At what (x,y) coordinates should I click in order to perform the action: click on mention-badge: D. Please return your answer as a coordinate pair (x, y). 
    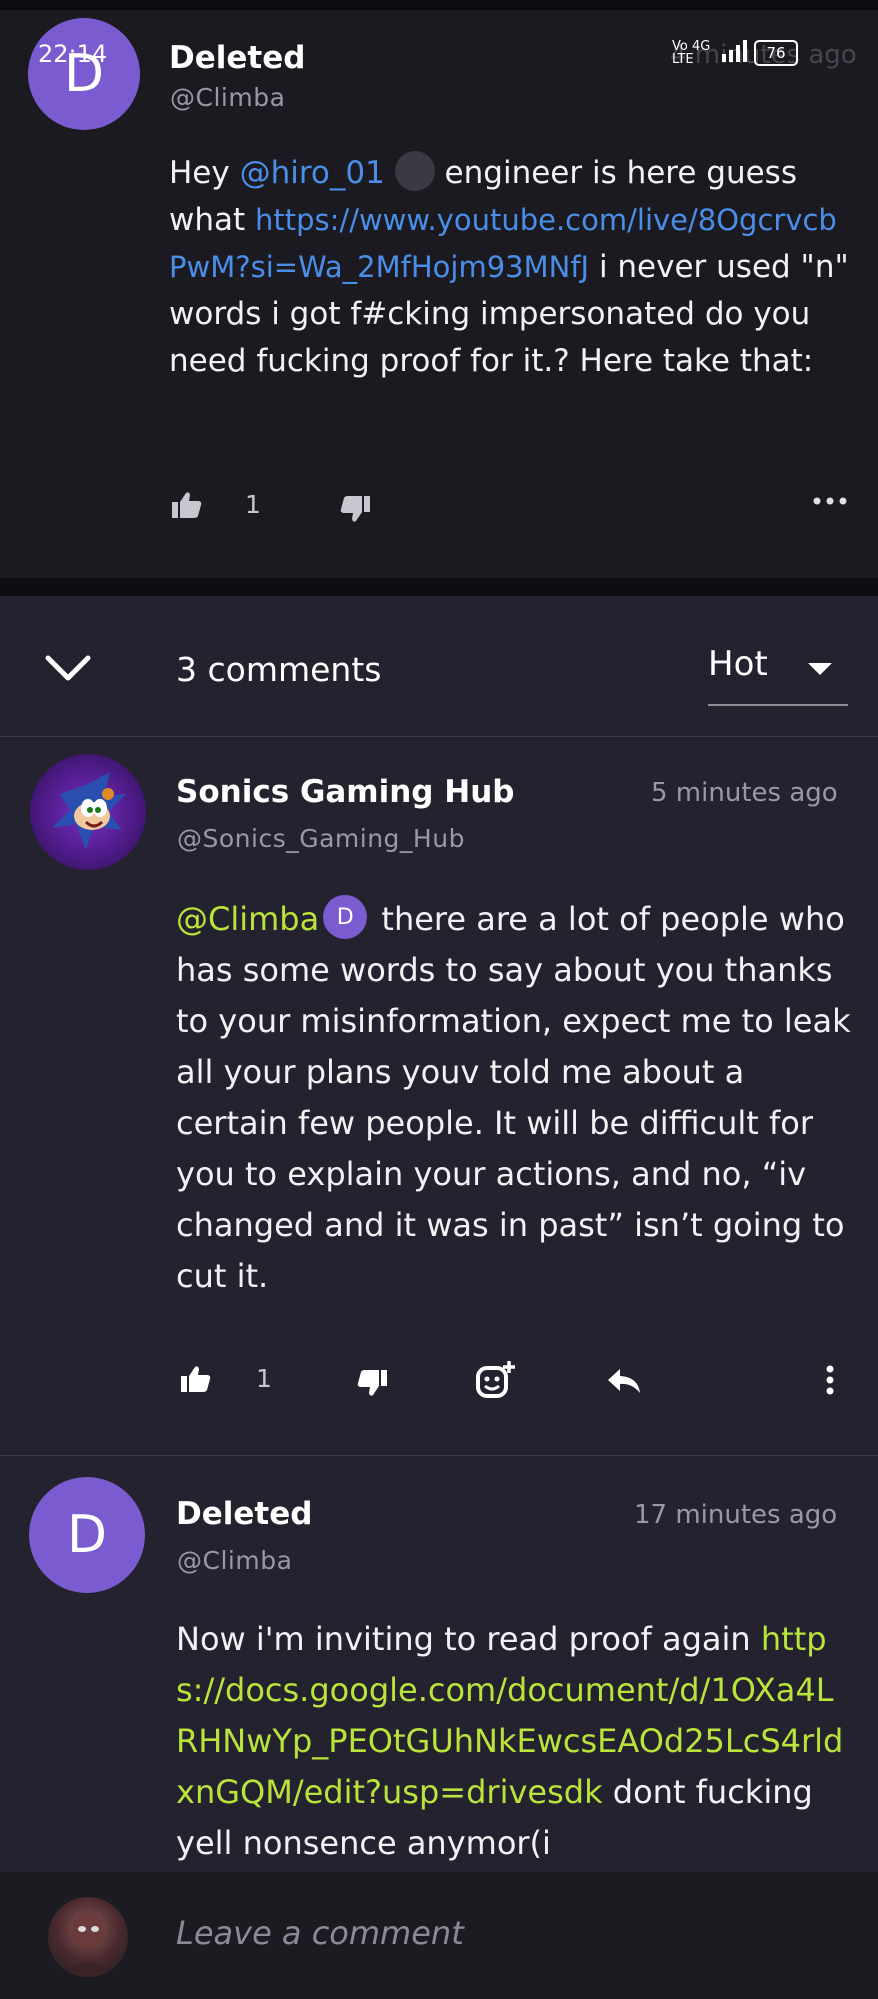
    Looking at the image, I should click on (345, 917).